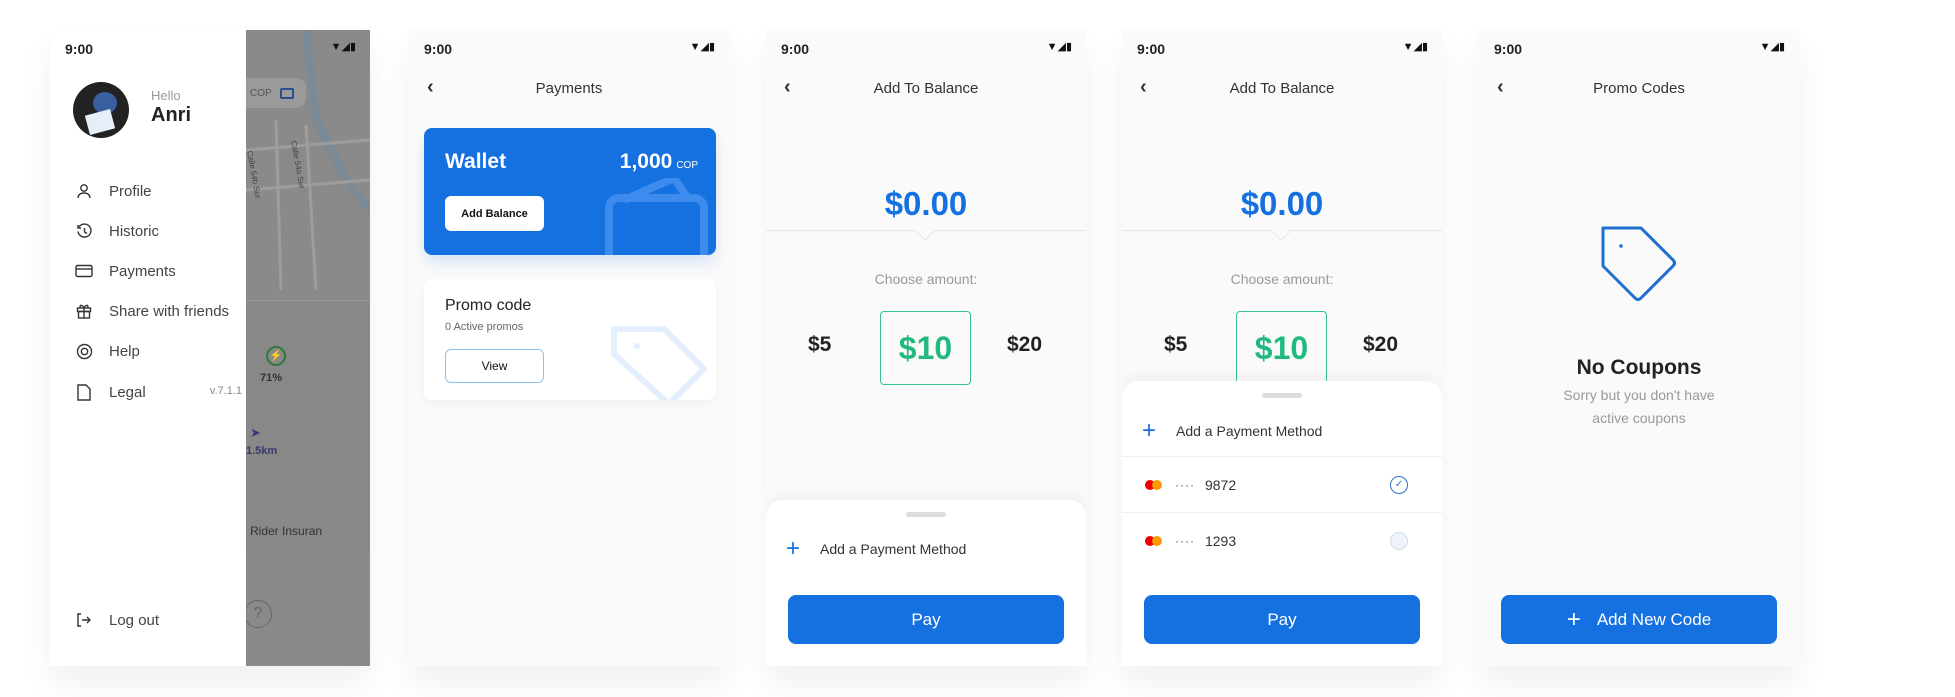 This screenshot has width=1955, height=697. What do you see at coordinates (1639, 619) in the screenshot?
I see `add-new-code-button: + Add New Code` at bounding box center [1639, 619].